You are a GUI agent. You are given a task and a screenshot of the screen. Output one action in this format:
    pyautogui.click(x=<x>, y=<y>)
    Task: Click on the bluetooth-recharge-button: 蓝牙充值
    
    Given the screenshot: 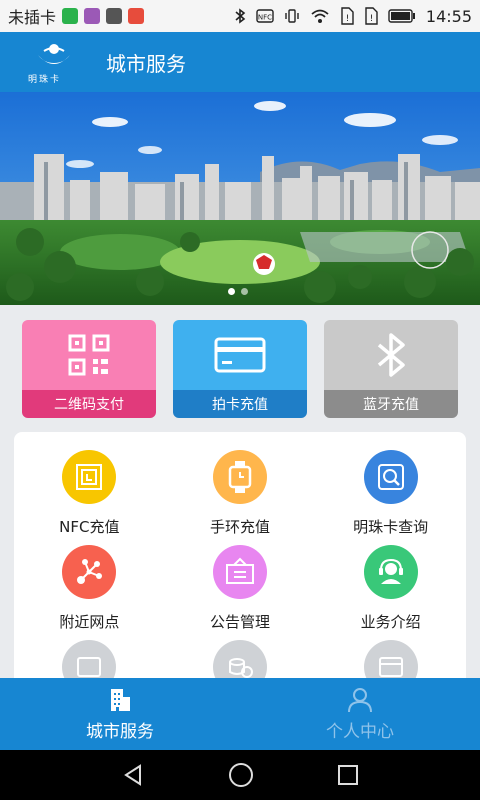 What is the action you would take?
    pyautogui.click(x=391, y=369)
    